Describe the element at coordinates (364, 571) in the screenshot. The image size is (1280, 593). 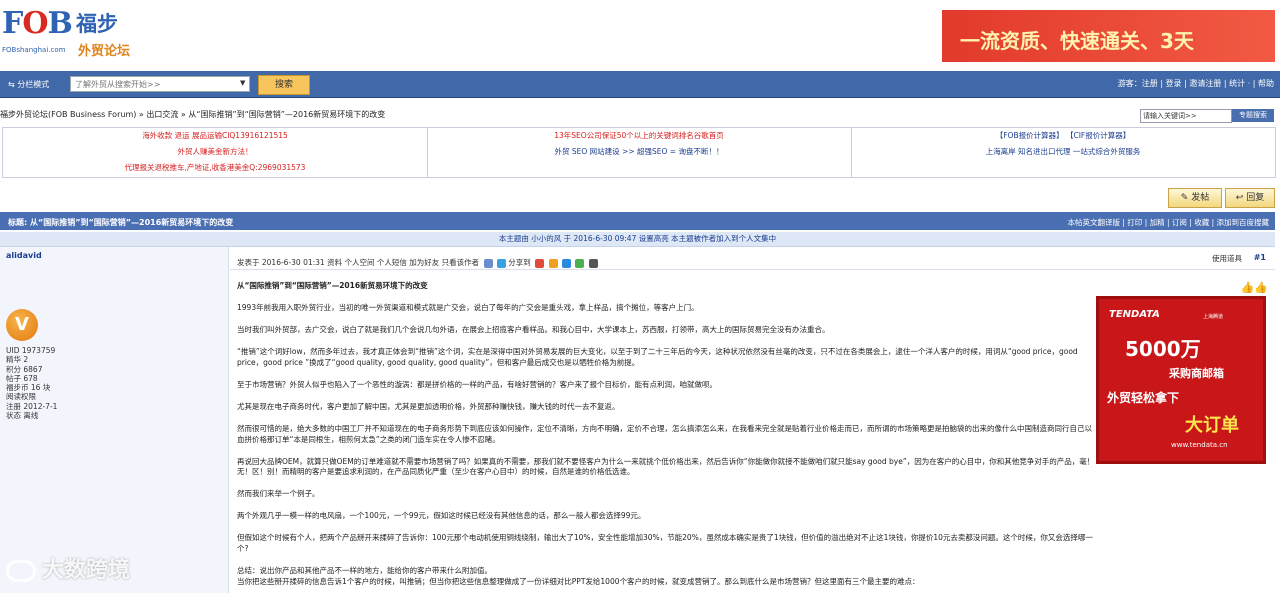
I see `post-paragraph: 总结：说出你产品和其他产品不一样的地方，能给你的客户带来什么附加值。` at that location.